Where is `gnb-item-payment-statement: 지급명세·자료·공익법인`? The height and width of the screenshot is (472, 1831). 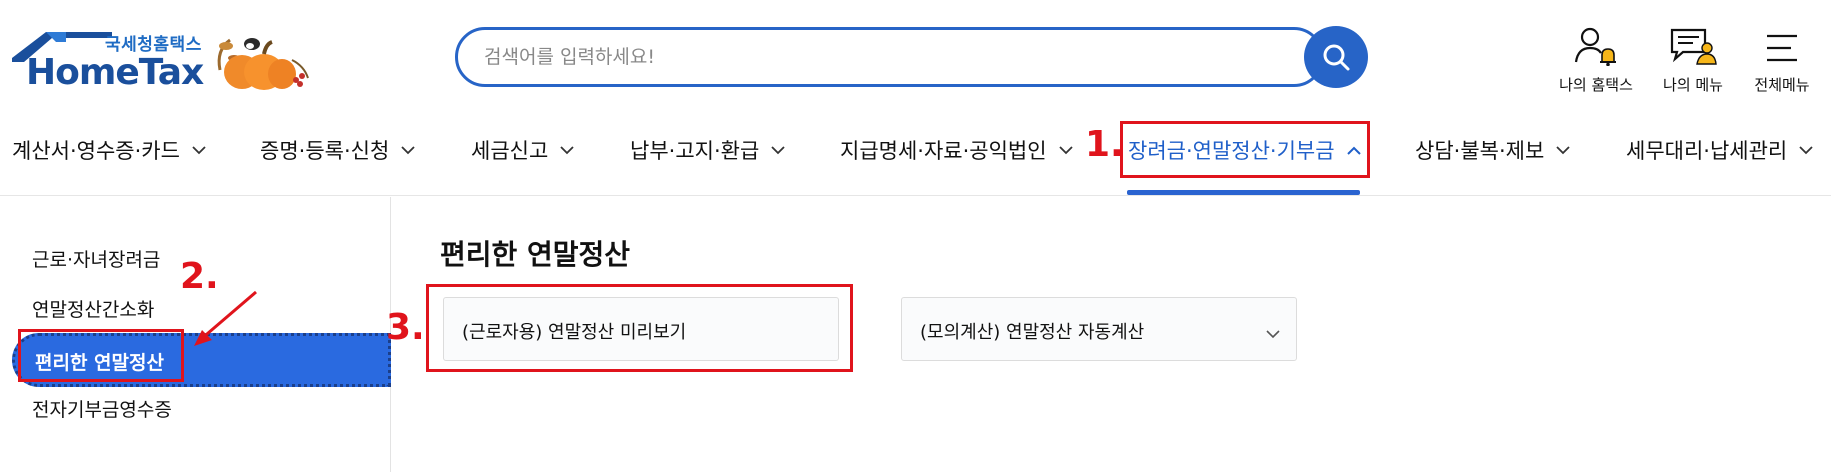
gnb-item-payment-statement: 지급명세·자료·공익법인 is located at coordinates (956, 150).